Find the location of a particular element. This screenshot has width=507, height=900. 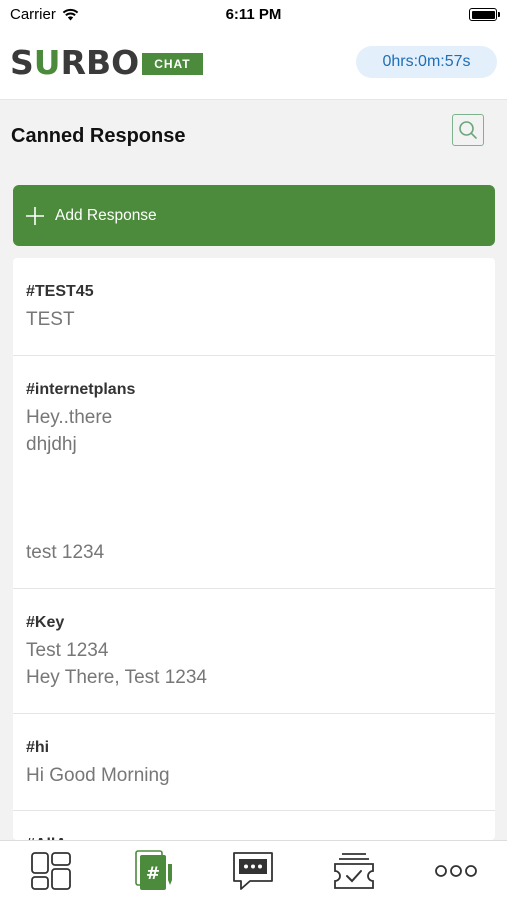

response-key: #hi is located at coordinates (38, 747).